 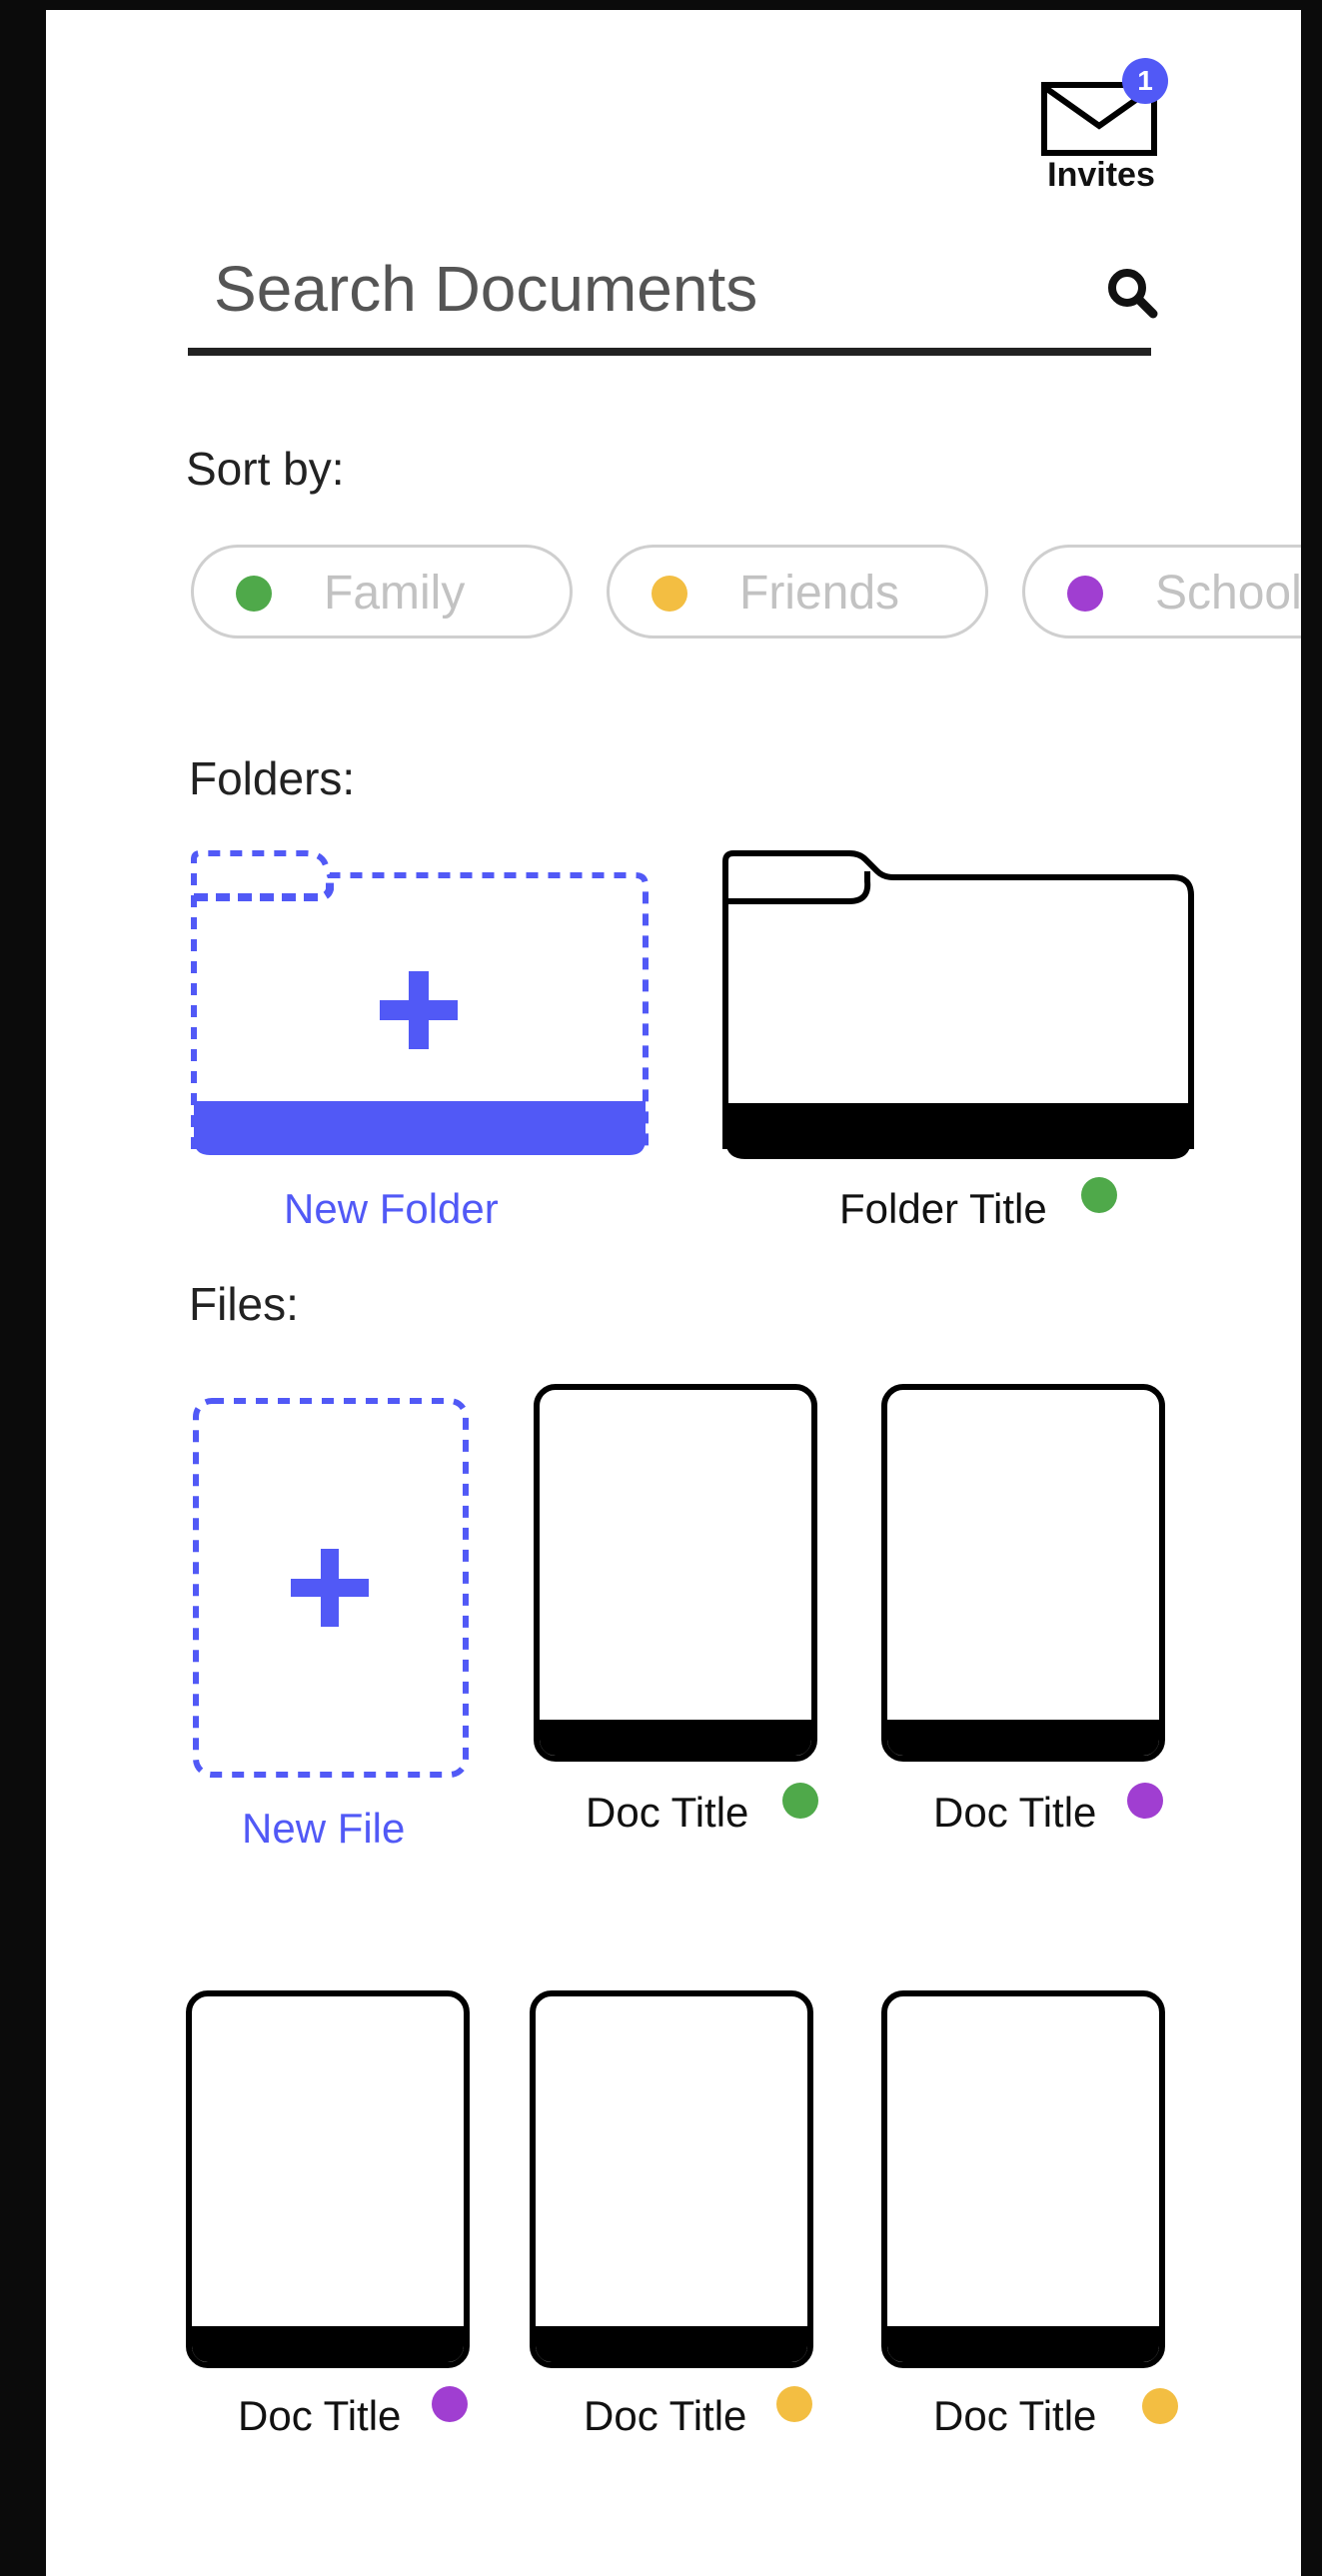 I want to click on new-folder-label: New Folder, so click(x=391, y=1208).